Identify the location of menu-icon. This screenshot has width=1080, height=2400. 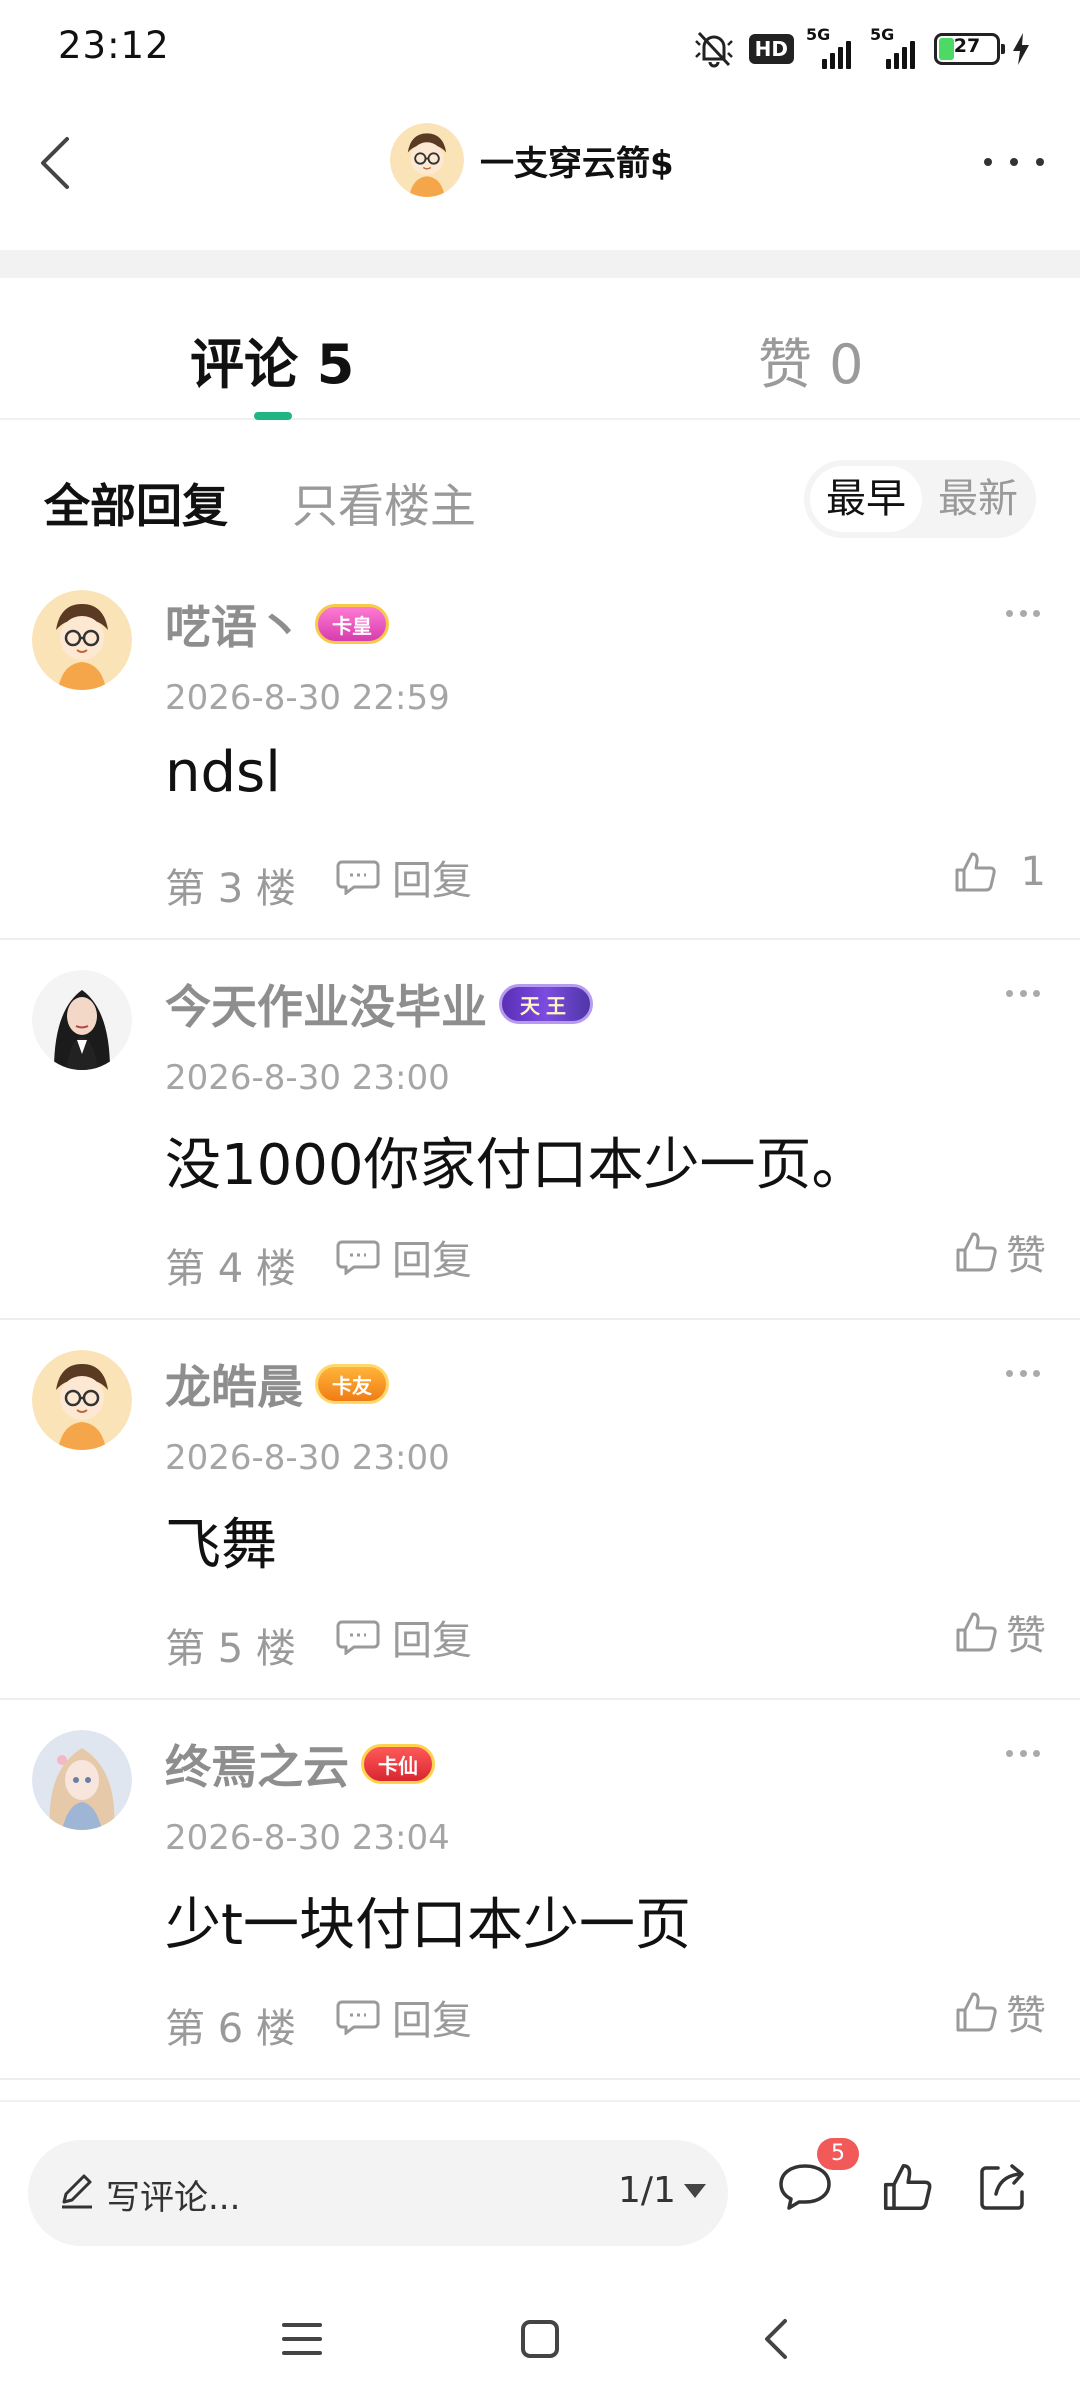
(302, 2339).